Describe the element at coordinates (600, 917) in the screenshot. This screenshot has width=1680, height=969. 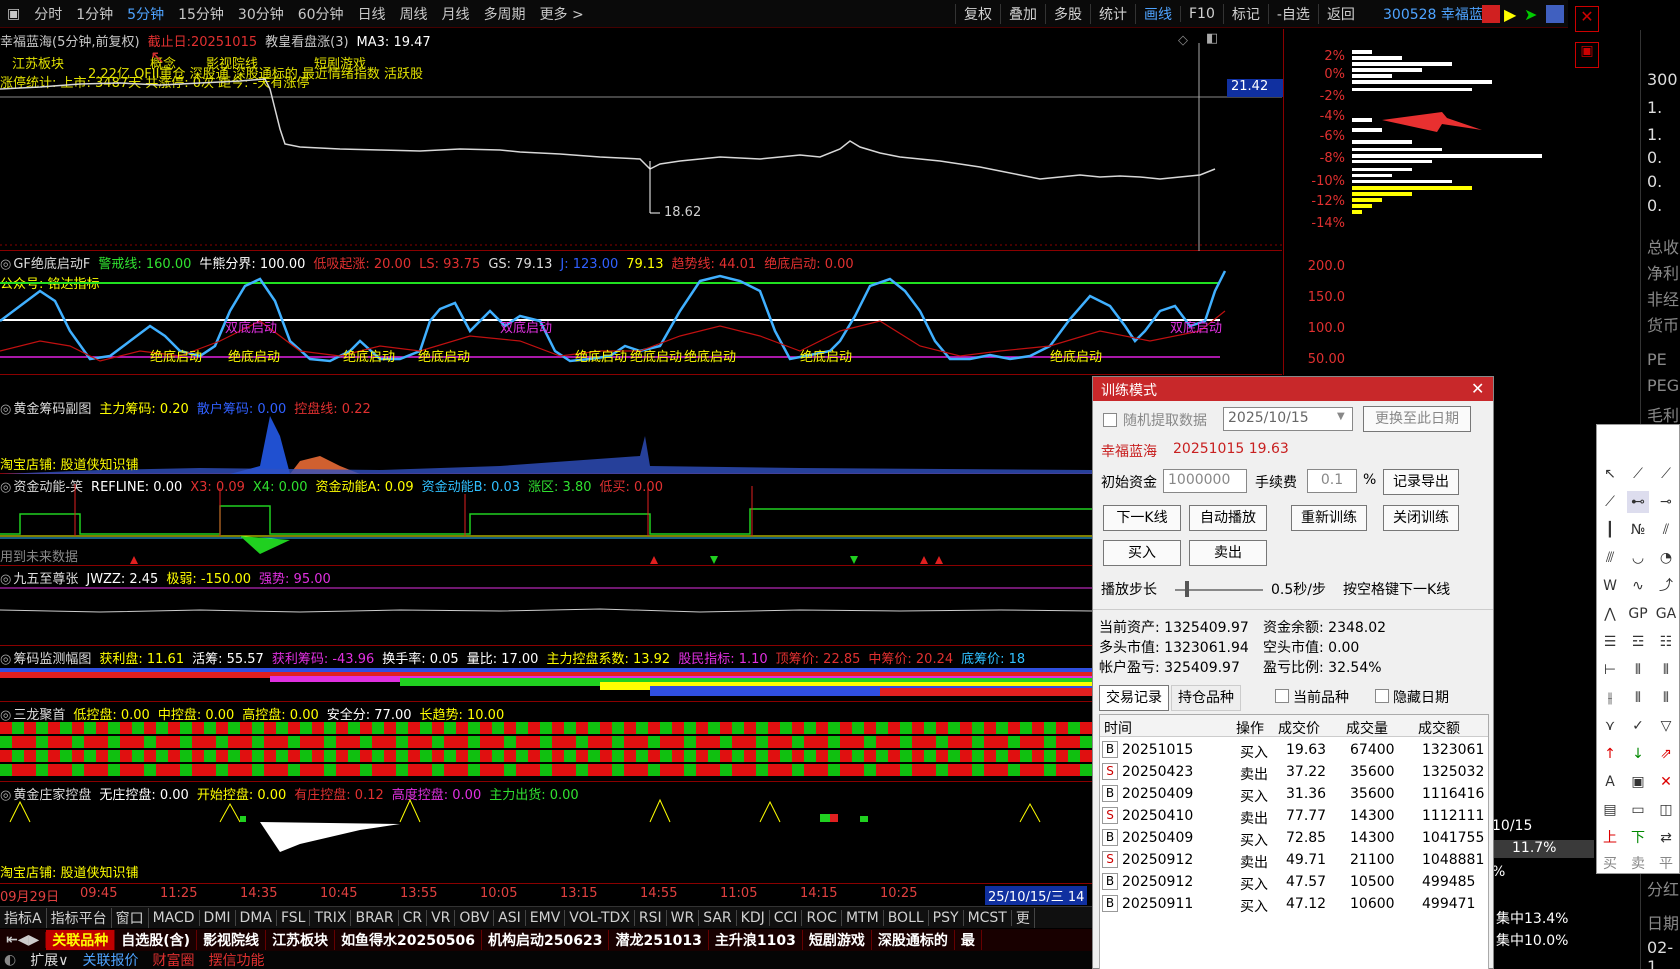
I see `tab-vol-tdx: VOL-TDX` at that location.